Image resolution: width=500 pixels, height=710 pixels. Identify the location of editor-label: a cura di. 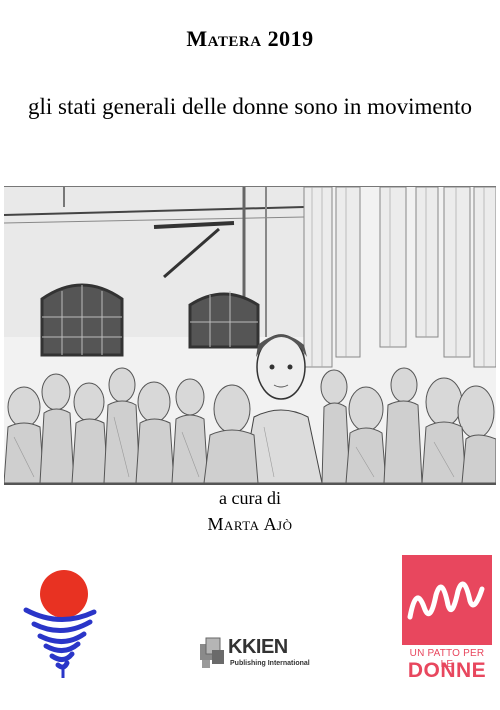
(250, 498).